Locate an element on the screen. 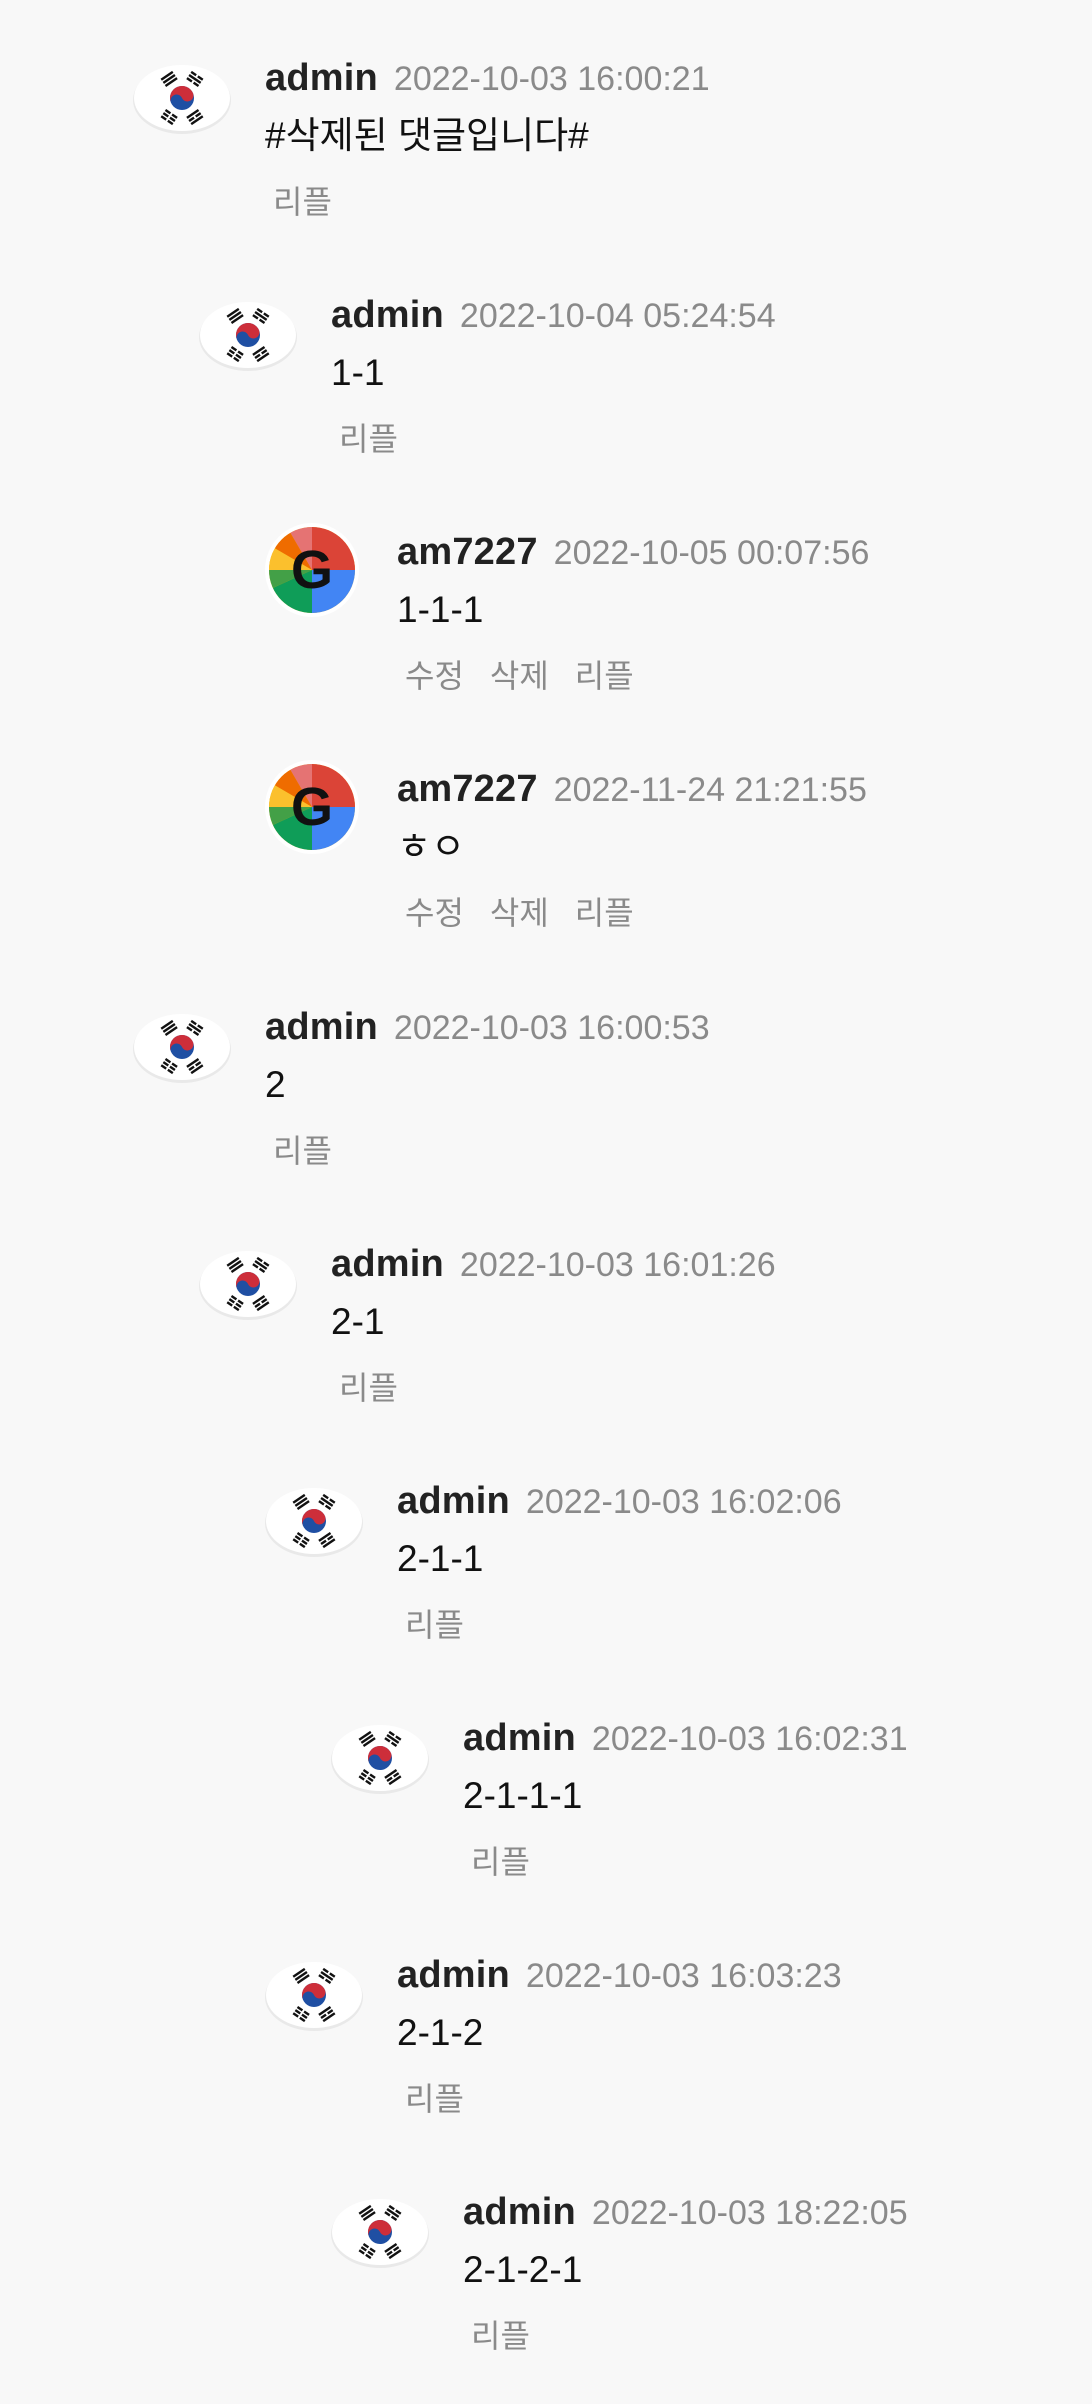 Image resolution: width=1092 pixels, height=2404 pixels. comment-timestamp: 2022-10-03 16:01:26 is located at coordinates (617, 1265).